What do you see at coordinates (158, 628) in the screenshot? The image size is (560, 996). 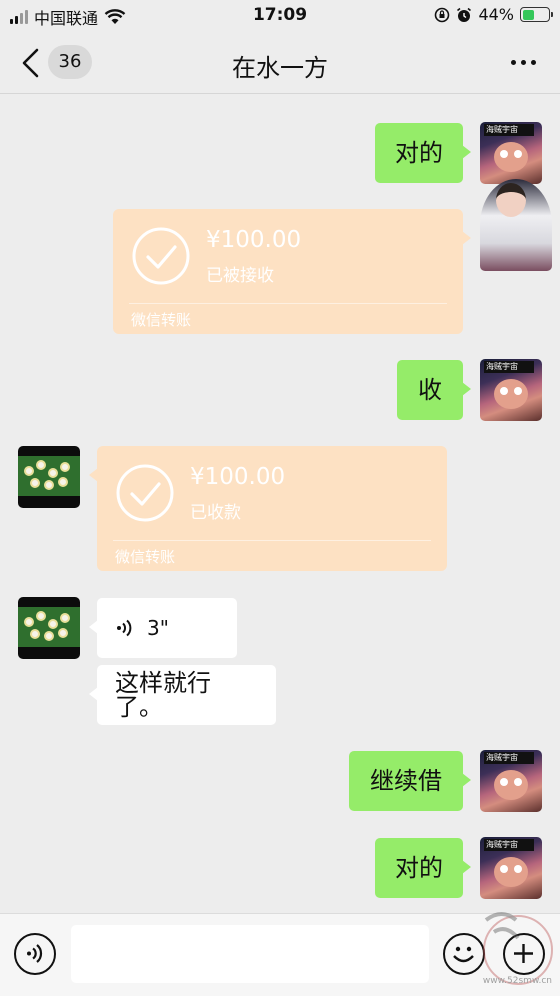 I see `voice-duration: 3"` at bounding box center [158, 628].